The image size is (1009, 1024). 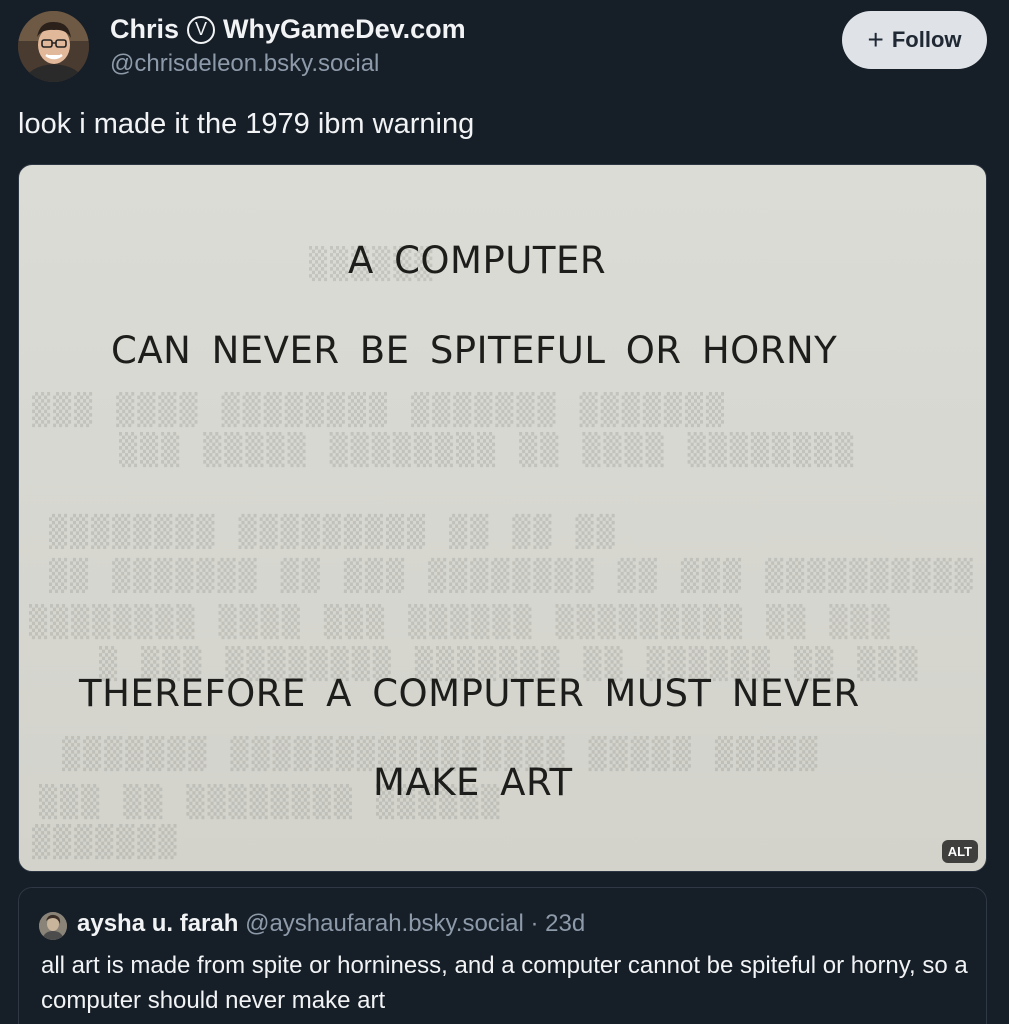 What do you see at coordinates (377, 410) in the screenshot?
I see `bleed-through-text: ▒▒▒▒▒▒▒ ▒▒▒▒▒▒▒ ▒▒▒▒▒▒▒▒ ▒▒▒▒ ▒▒▒` at bounding box center [377, 410].